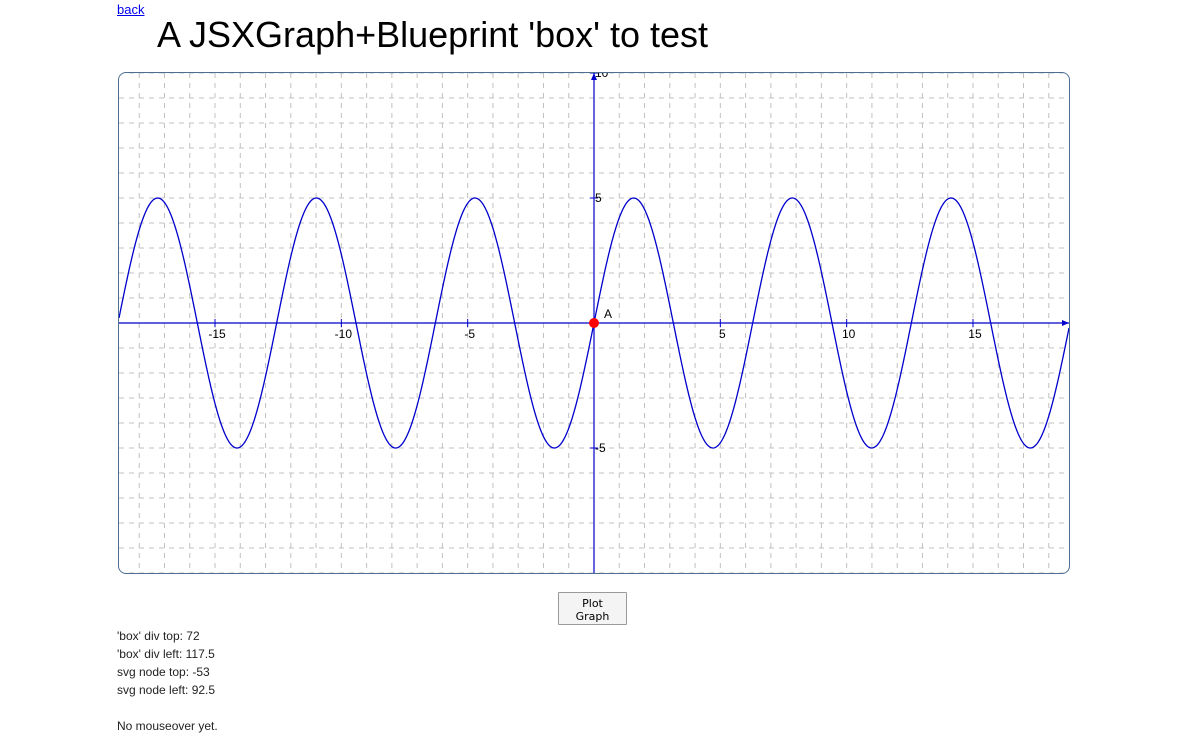 This screenshot has width=1185, height=752. I want to click on x-tick-label: -15, so click(217, 334).